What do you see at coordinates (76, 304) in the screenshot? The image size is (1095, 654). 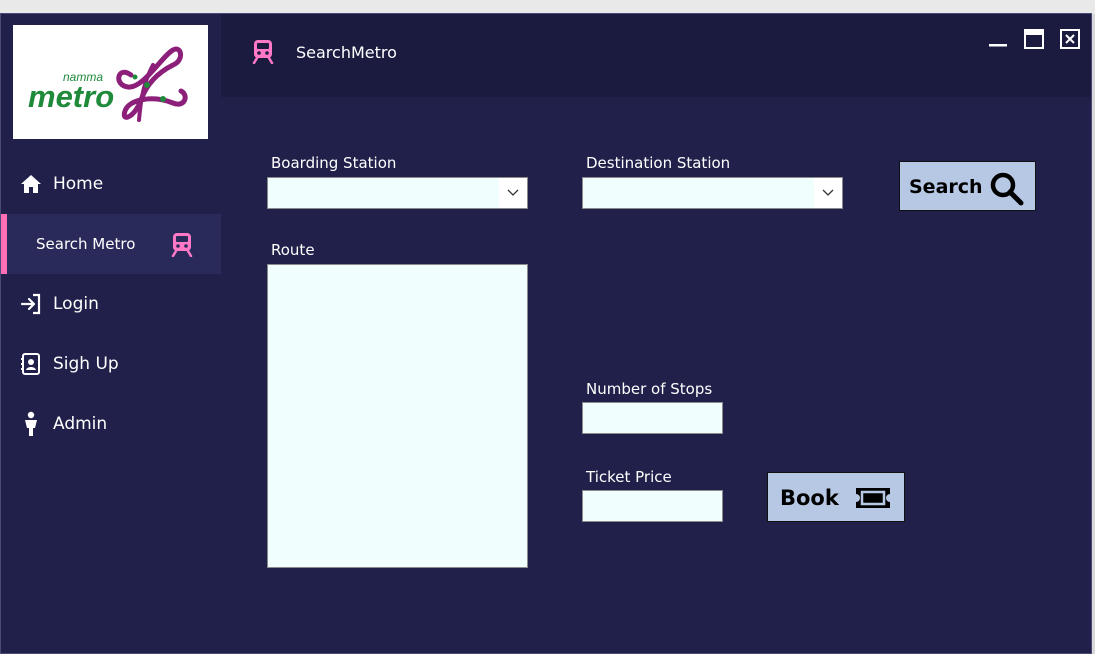 I see `sidebar-item-label: Login` at bounding box center [76, 304].